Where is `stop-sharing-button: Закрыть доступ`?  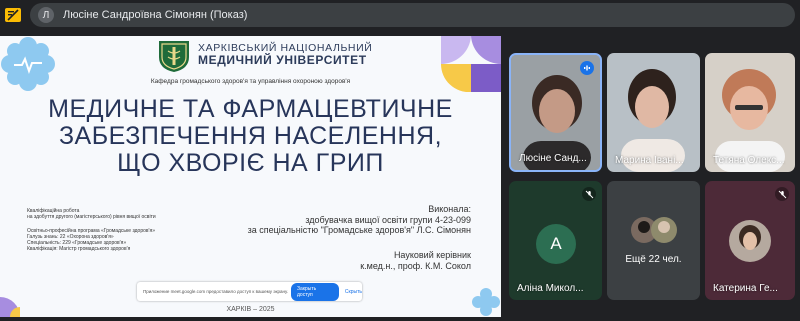 stop-sharing-button: Закрыть доступ is located at coordinates (315, 291).